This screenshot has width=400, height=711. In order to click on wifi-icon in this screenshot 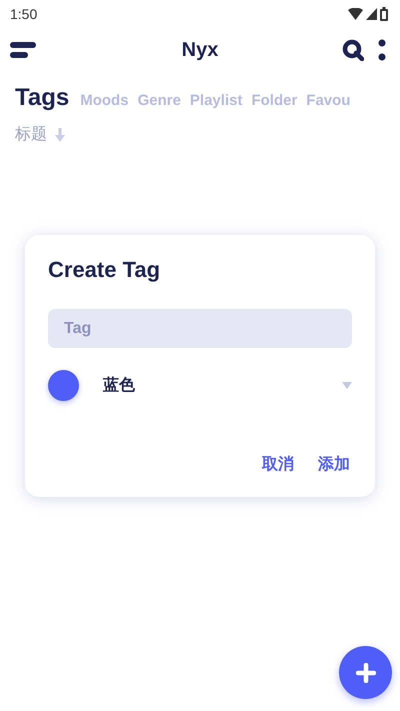, I will do `click(355, 14)`.